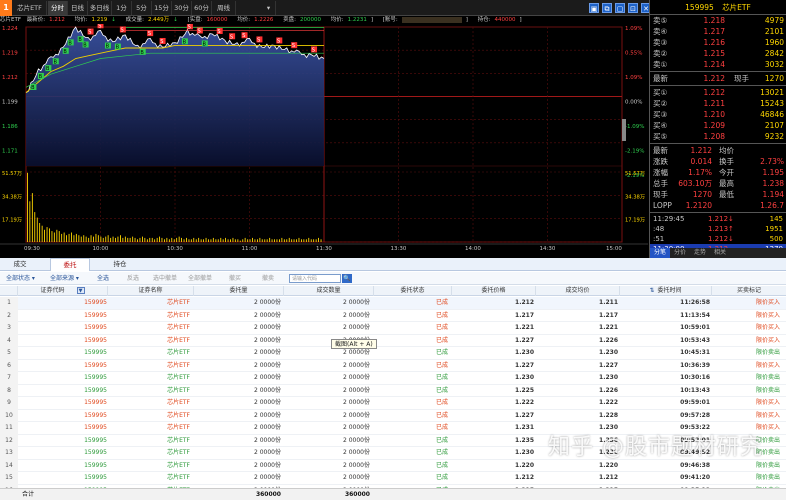  Describe the element at coordinates (749, 291) in the screenshot. I see `col-flag: 买卖标记` at that location.